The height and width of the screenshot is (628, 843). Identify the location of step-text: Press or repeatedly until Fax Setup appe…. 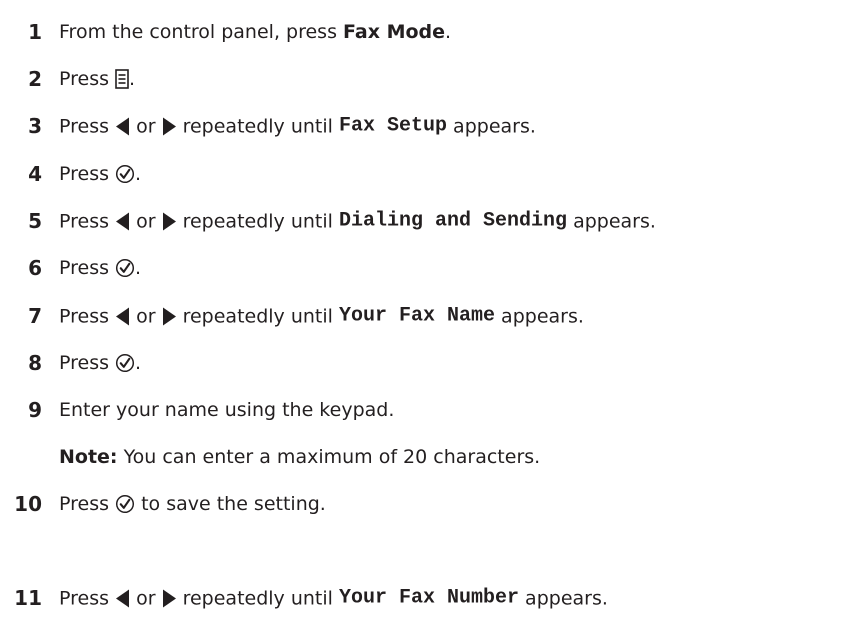
(297, 126).